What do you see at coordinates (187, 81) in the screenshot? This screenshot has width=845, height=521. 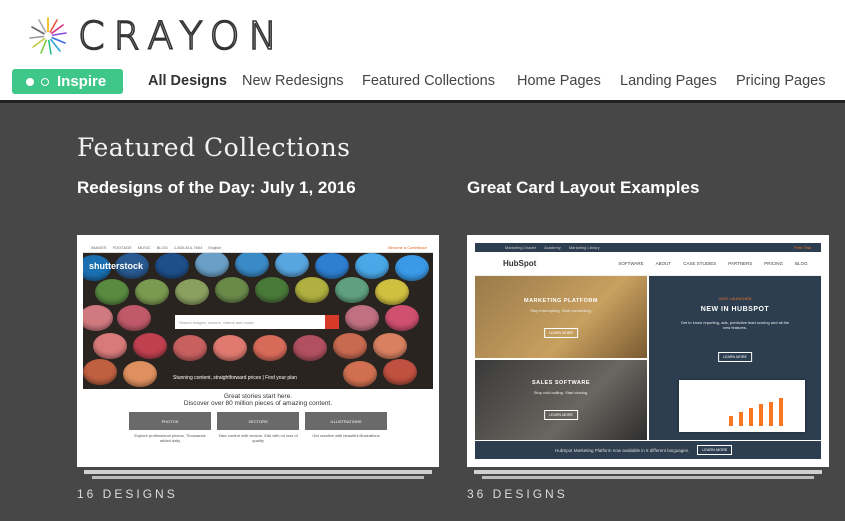 I see `nav-item-all-designs: All Designs` at bounding box center [187, 81].